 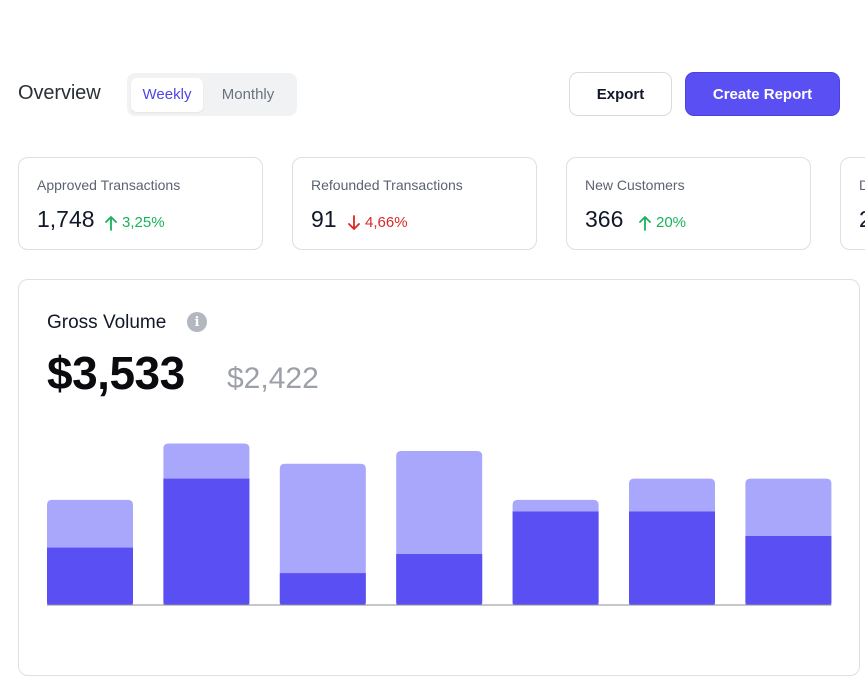 What do you see at coordinates (862, 185) in the screenshot?
I see `stat-label: D` at bounding box center [862, 185].